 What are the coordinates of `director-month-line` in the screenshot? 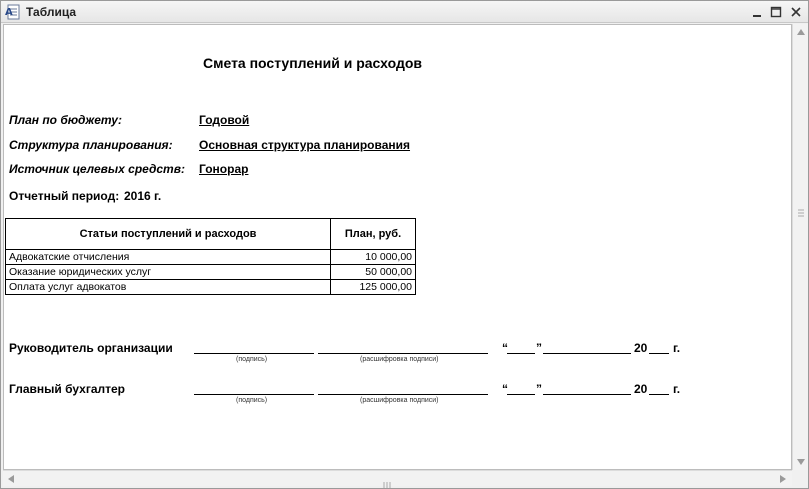 It's located at (587, 353).